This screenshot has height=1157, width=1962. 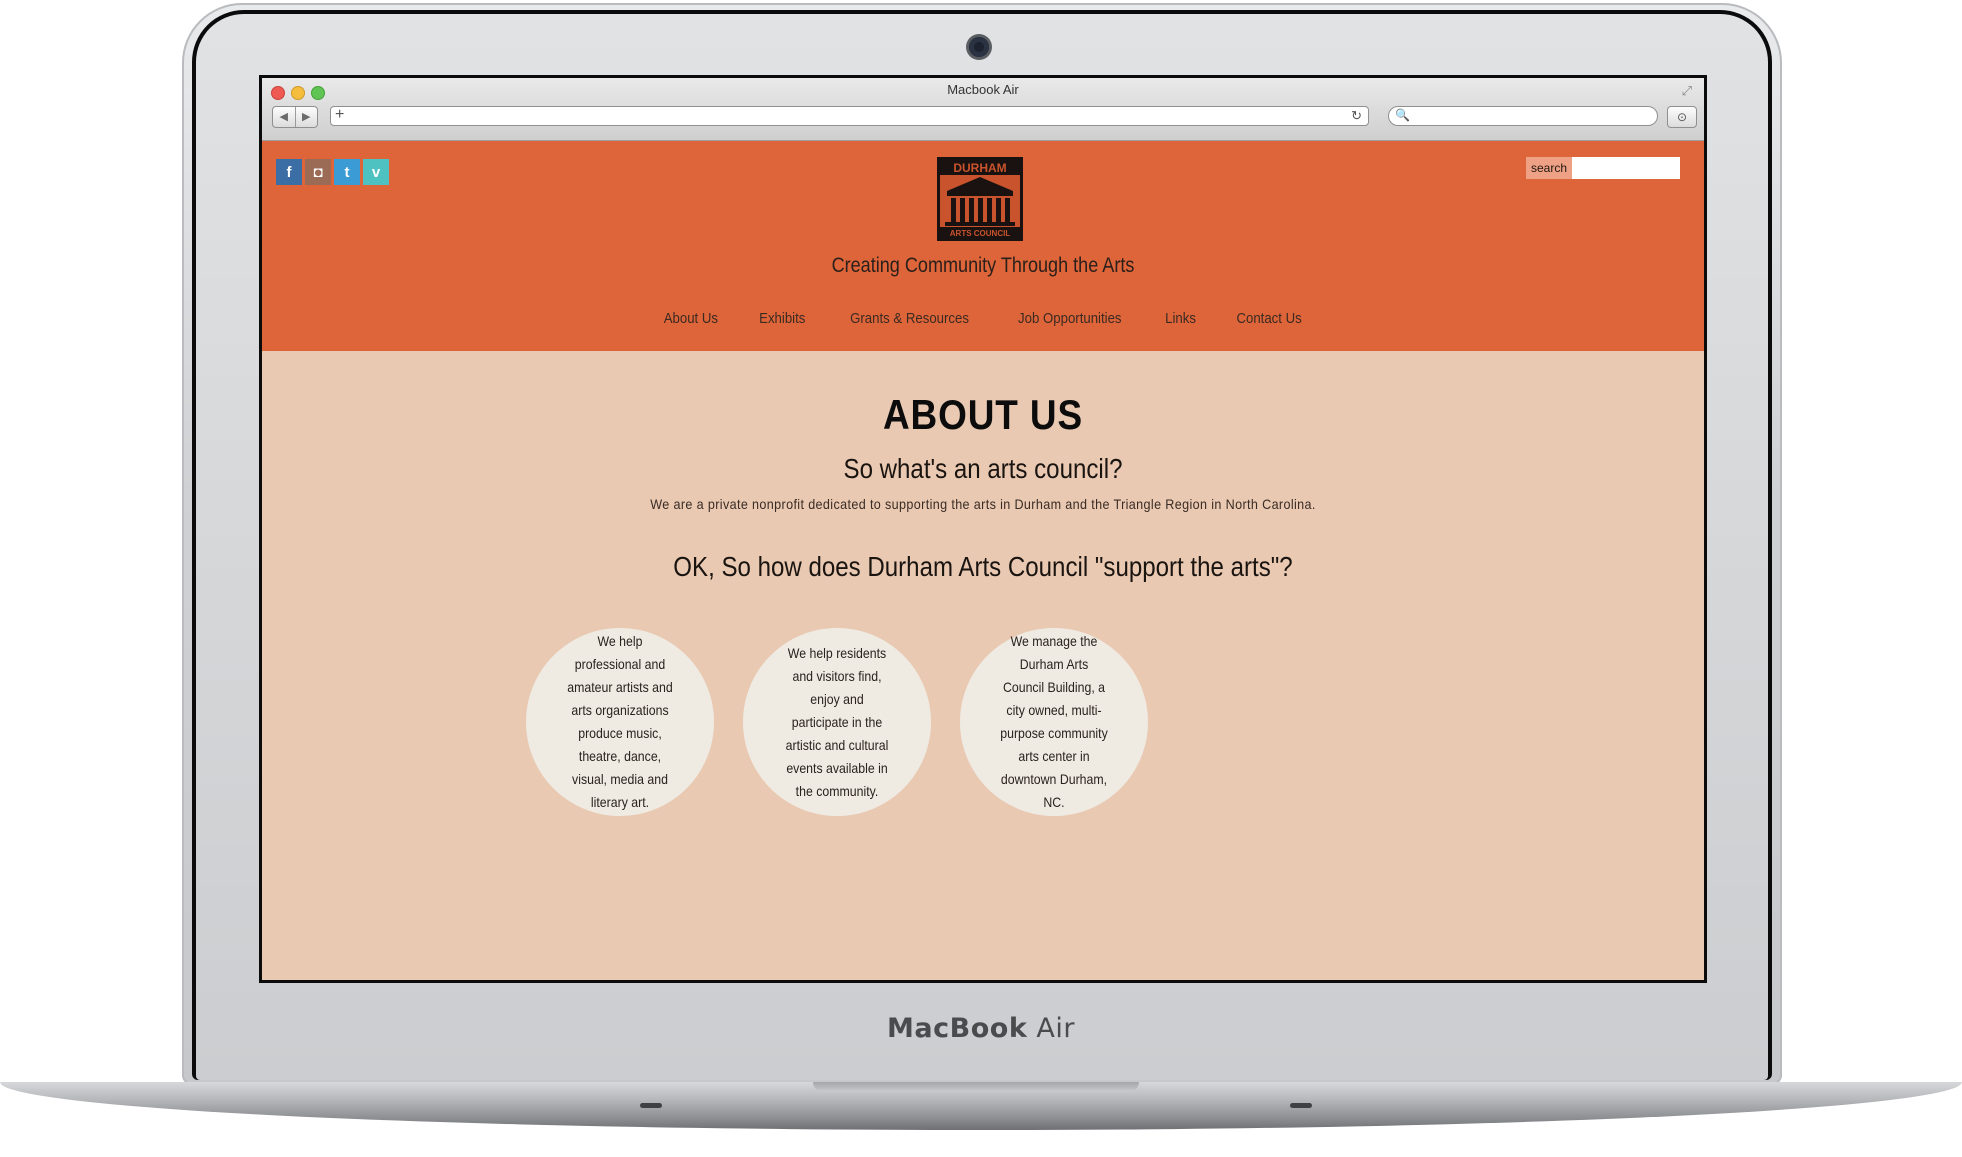 What do you see at coordinates (1051, 1028) in the screenshot?
I see `brand-light: Air` at bounding box center [1051, 1028].